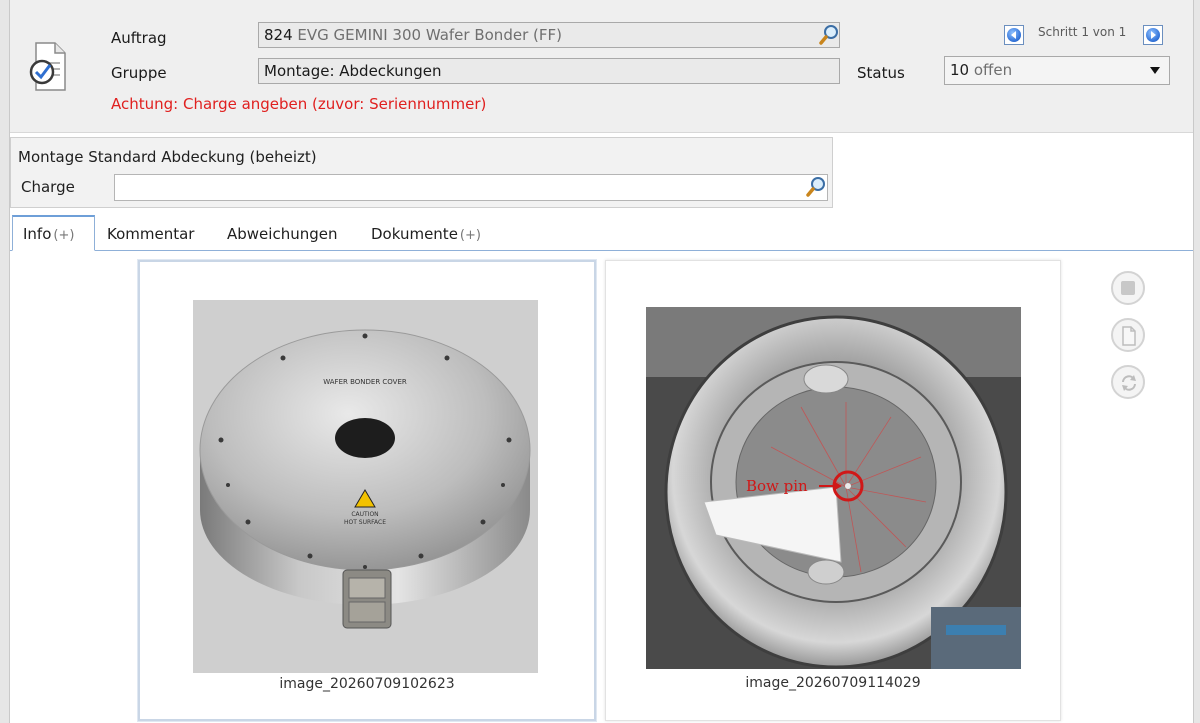  Describe the element at coordinates (993, 70) in the screenshot. I see `status-text: offen` at that location.